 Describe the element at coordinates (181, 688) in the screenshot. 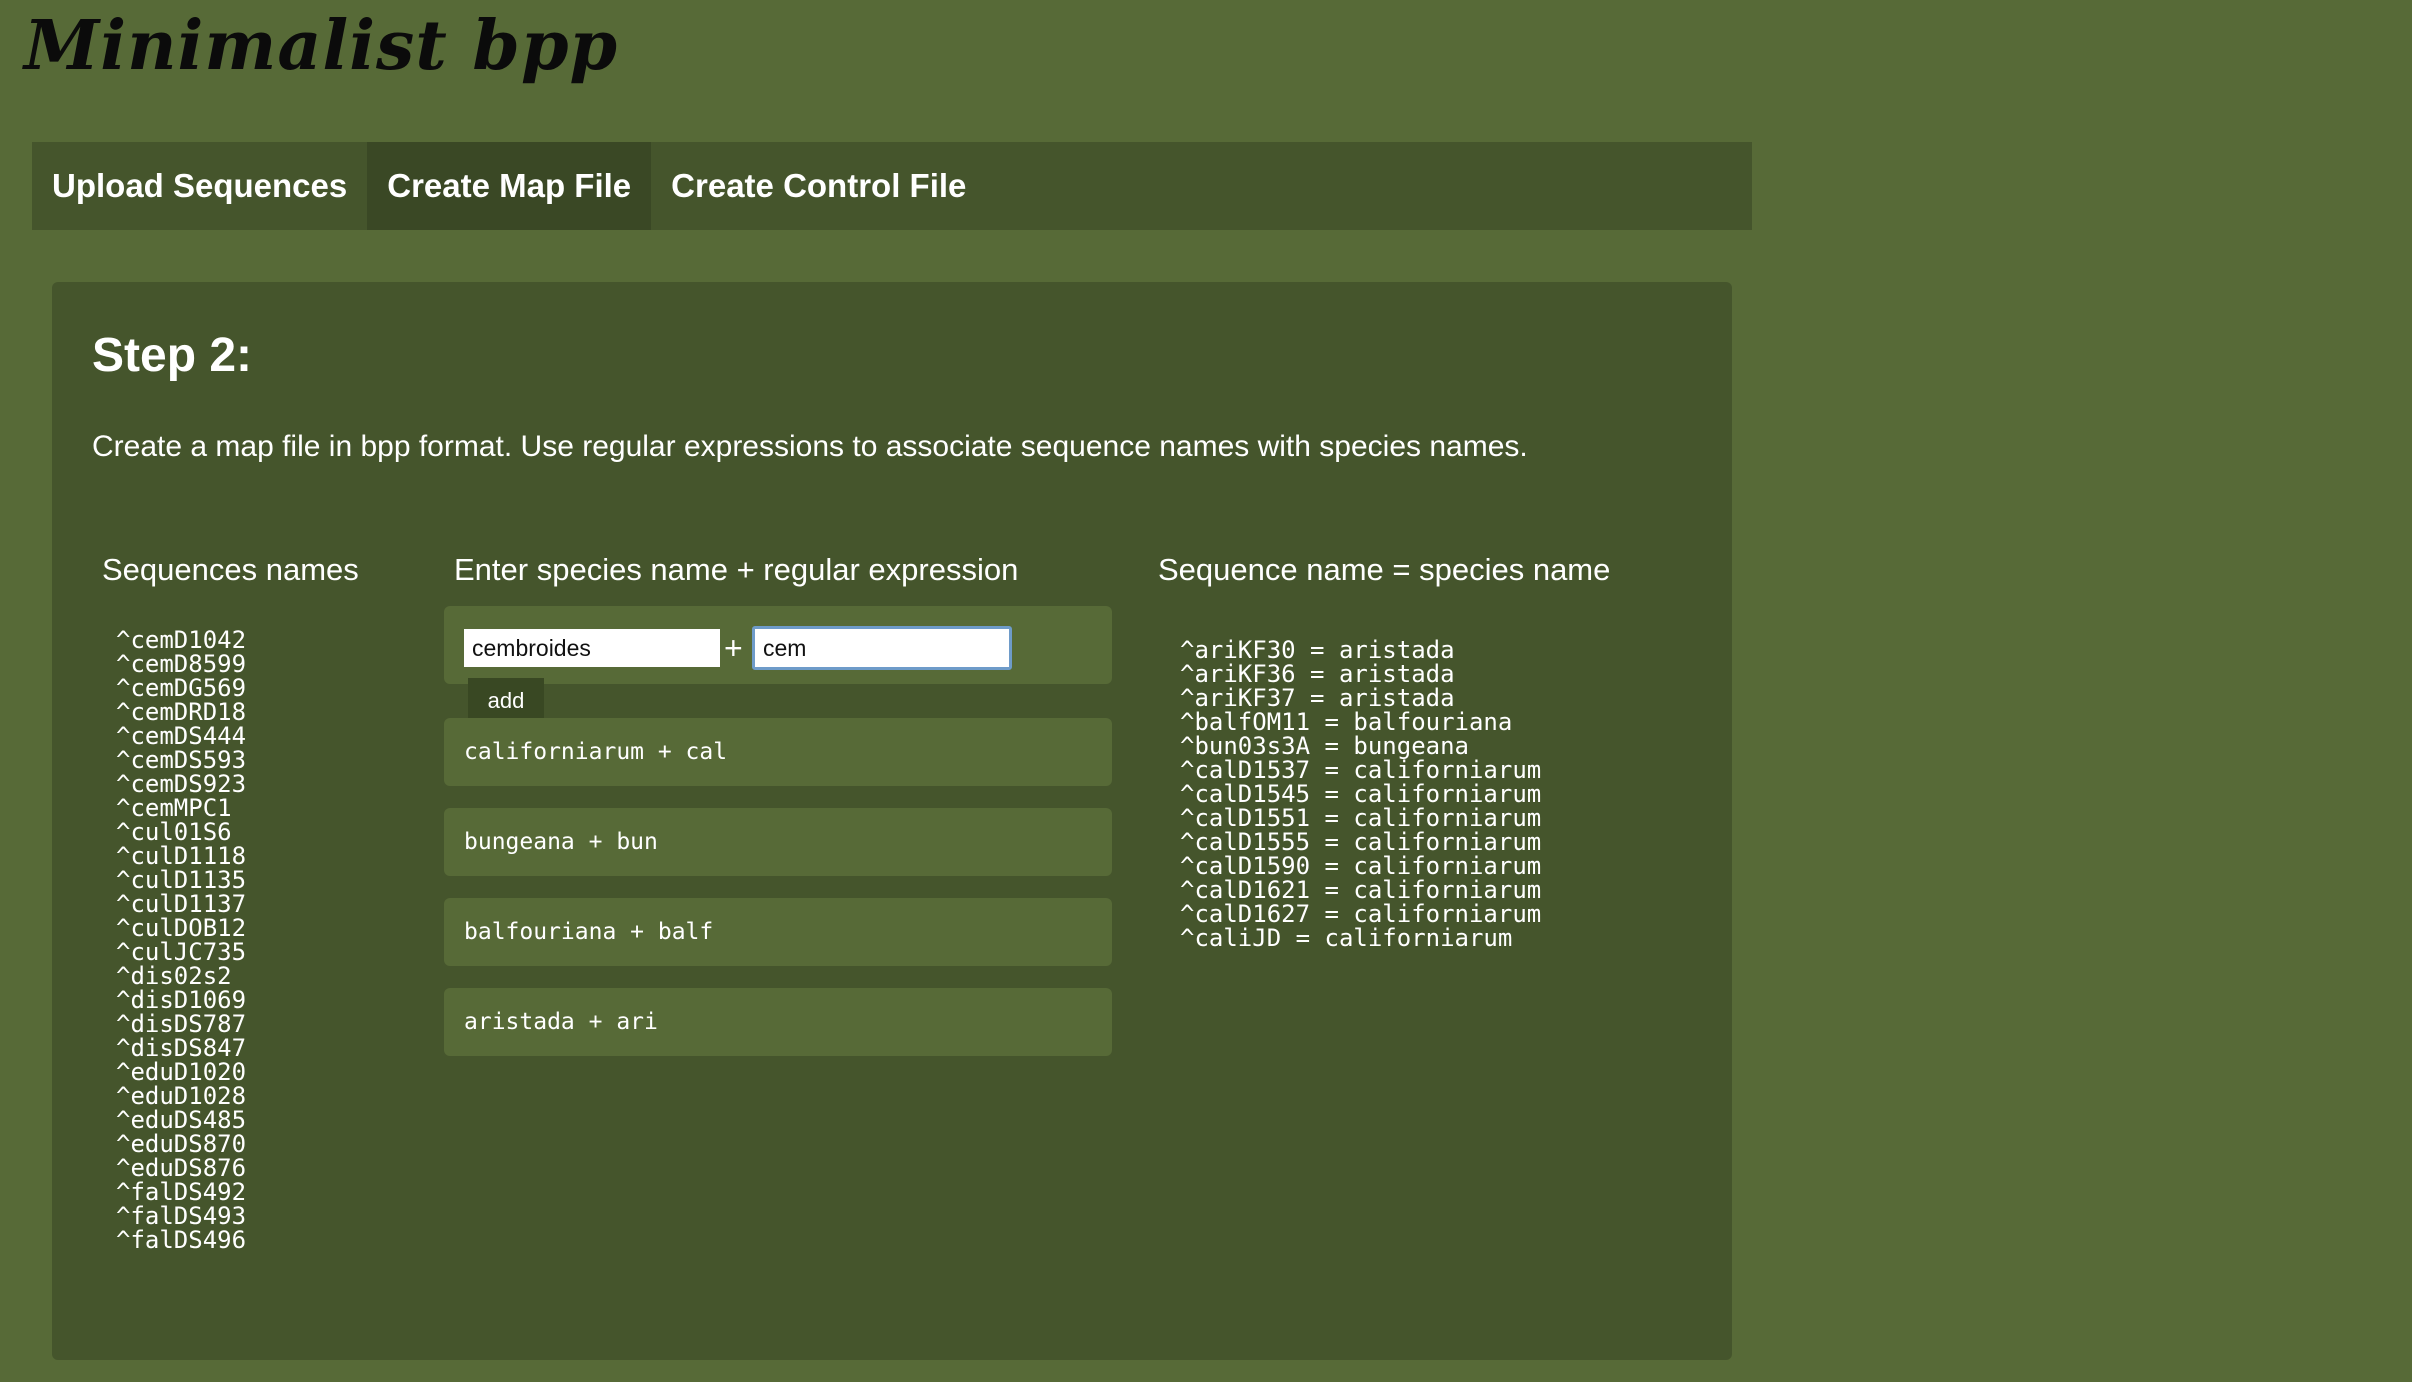

I see `list-item: ^cemDG569` at that location.